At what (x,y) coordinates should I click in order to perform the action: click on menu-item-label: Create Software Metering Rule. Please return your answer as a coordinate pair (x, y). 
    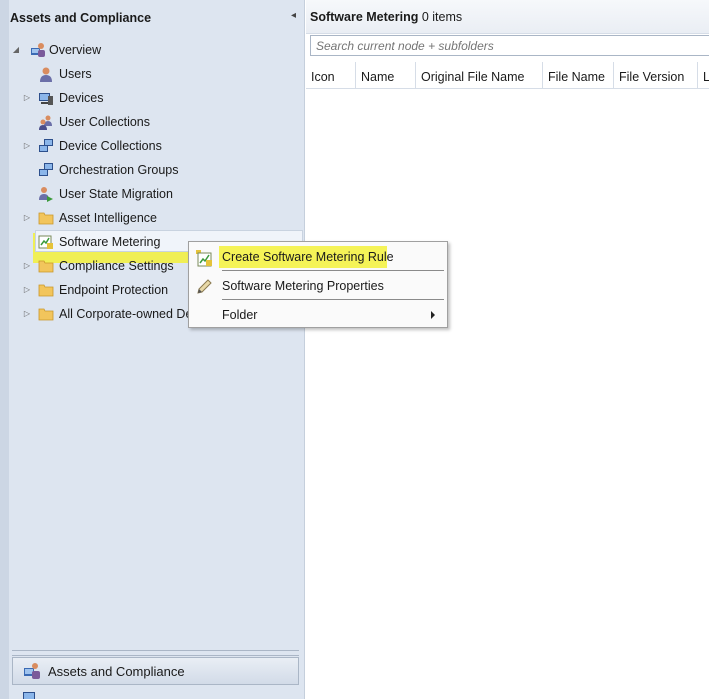
    Looking at the image, I should click on (308, 257).